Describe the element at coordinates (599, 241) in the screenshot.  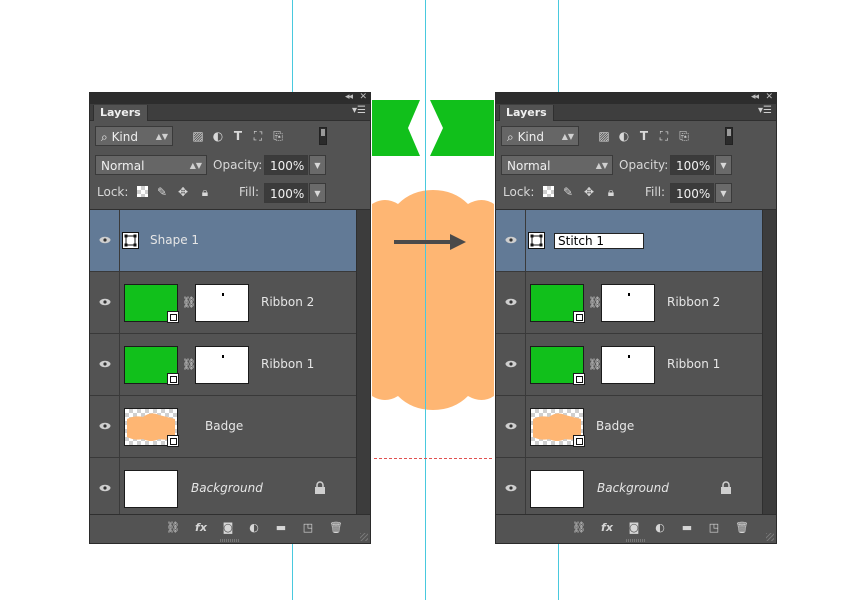
I see `layer-rename-input: Stitch 1` at that location.